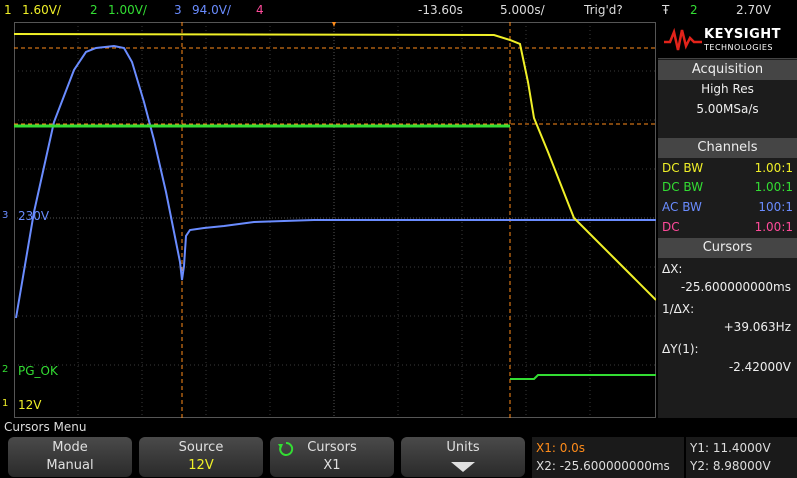  Describe the element at coordinates (683, 39) in the screenshot. I see `keysight-wave-icon` at that location.